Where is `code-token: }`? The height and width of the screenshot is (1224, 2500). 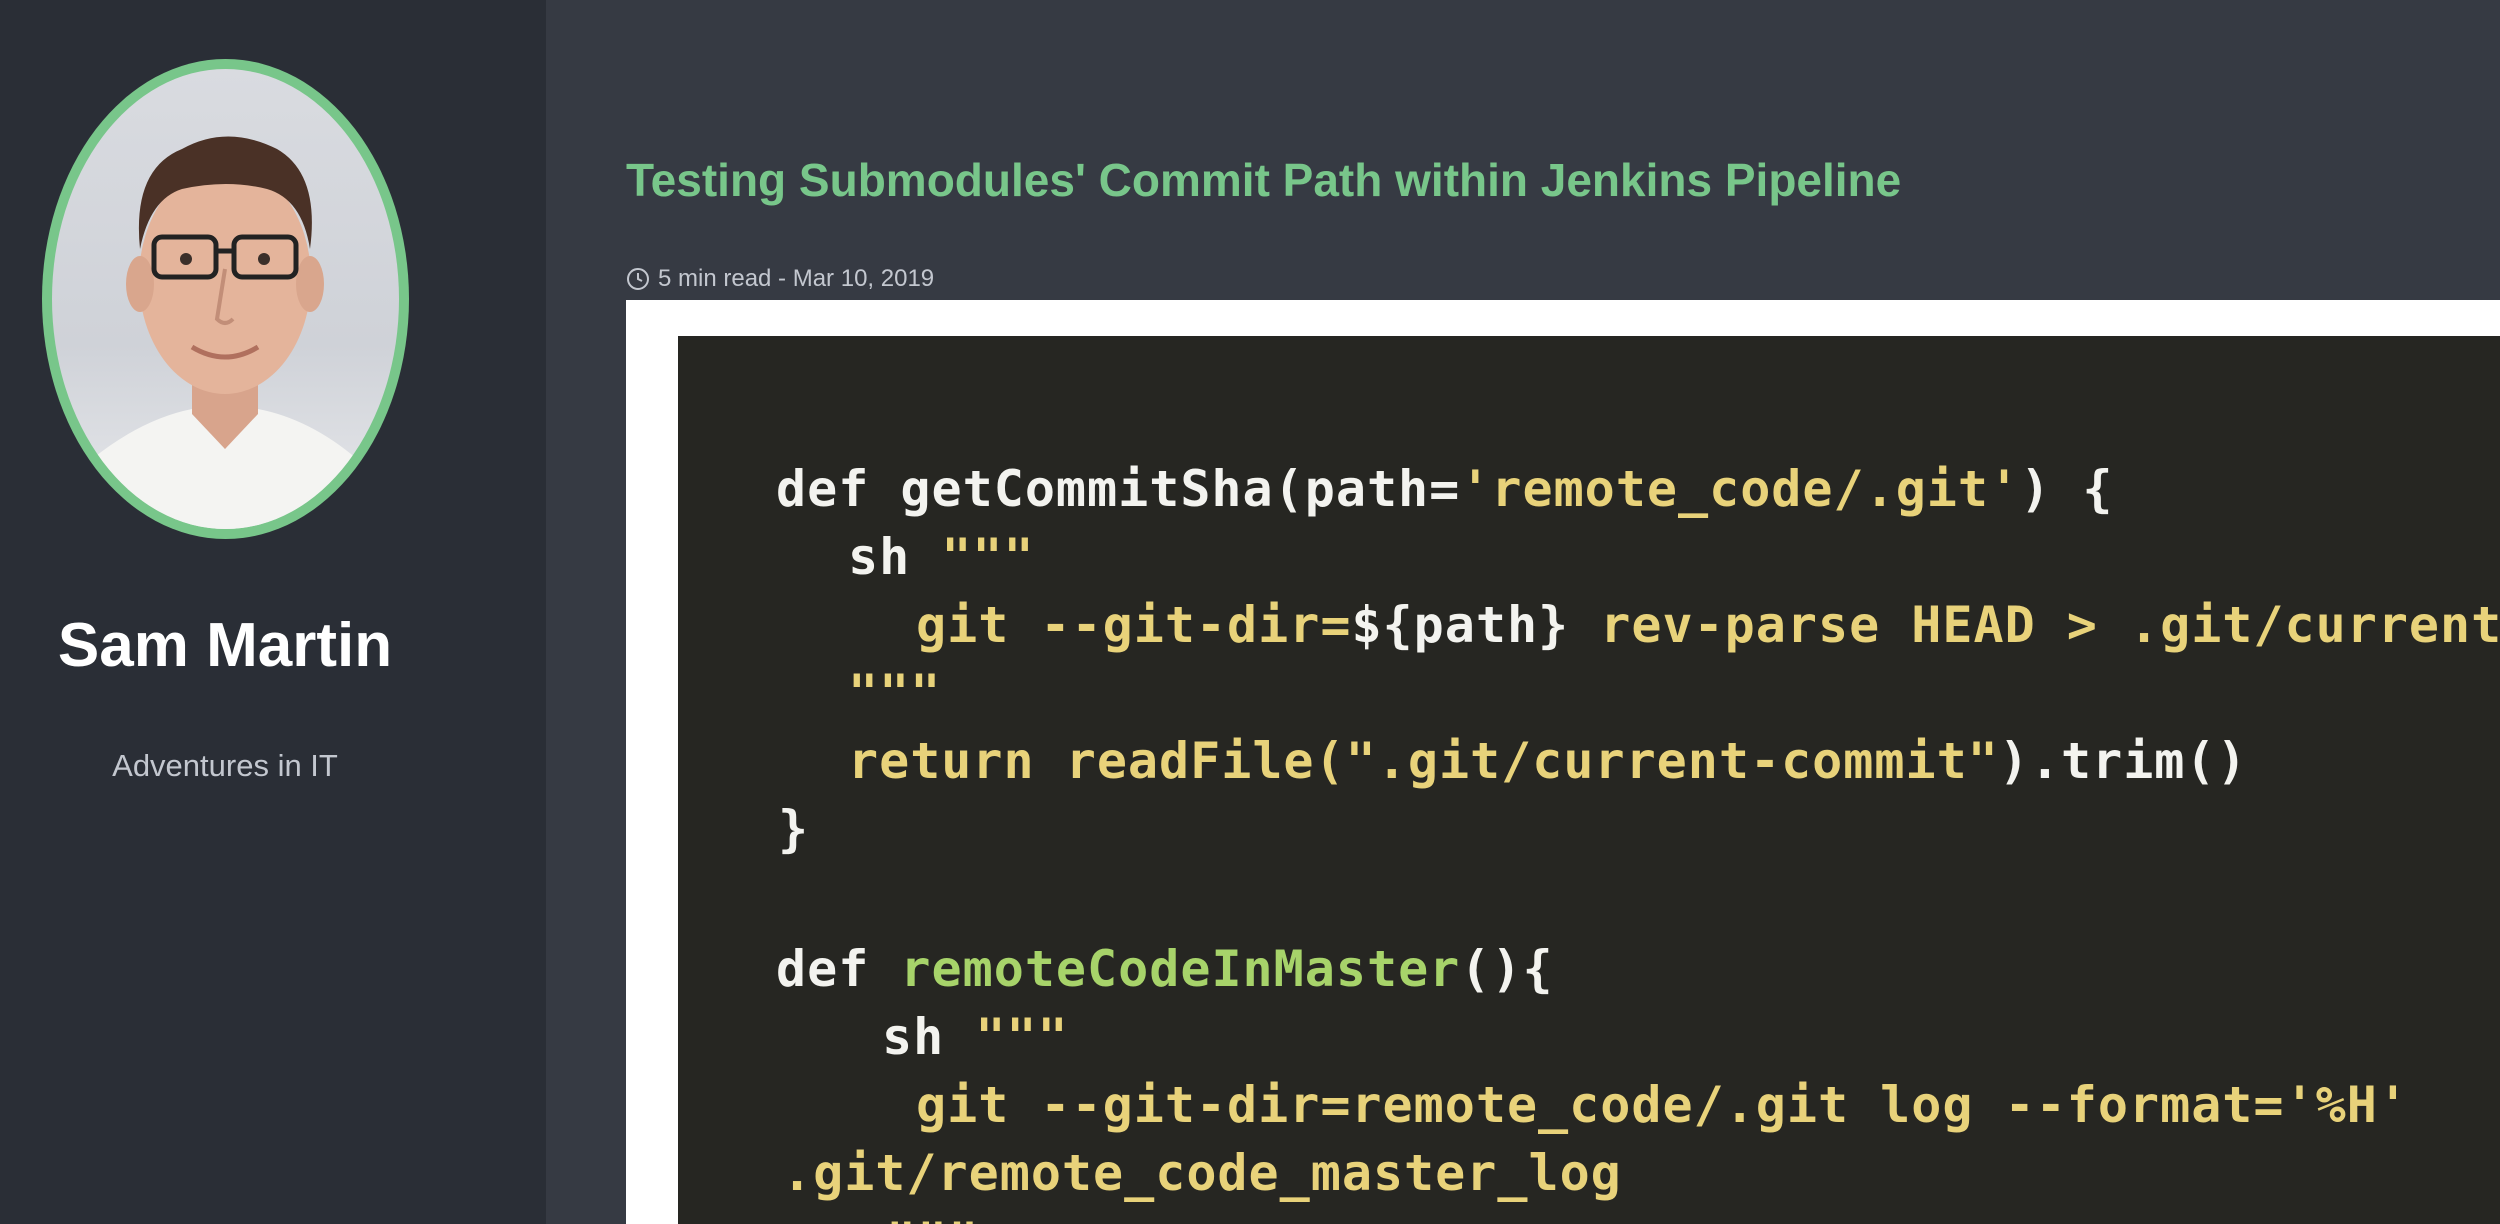
code-token: } is located at coordinates (794, 829).